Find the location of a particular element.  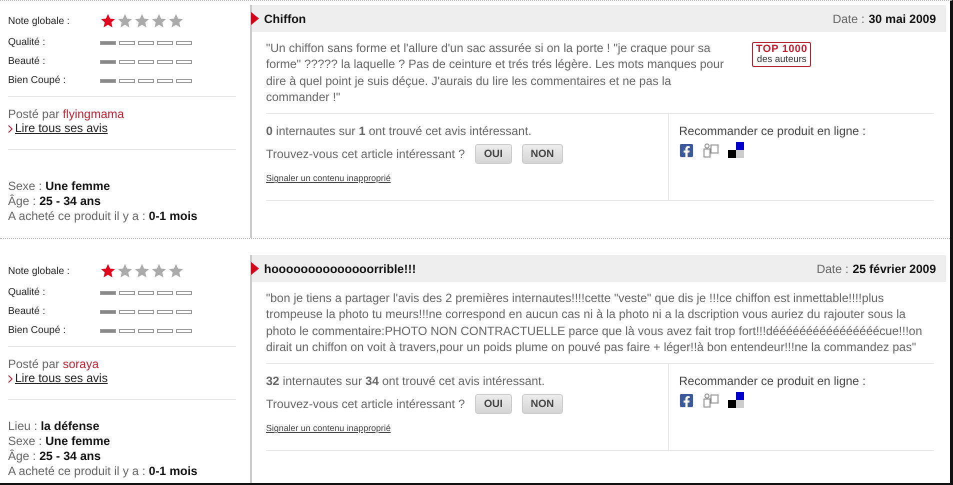

reviewer-detail: Lieu : la défense is located at coordinates (54, 426).